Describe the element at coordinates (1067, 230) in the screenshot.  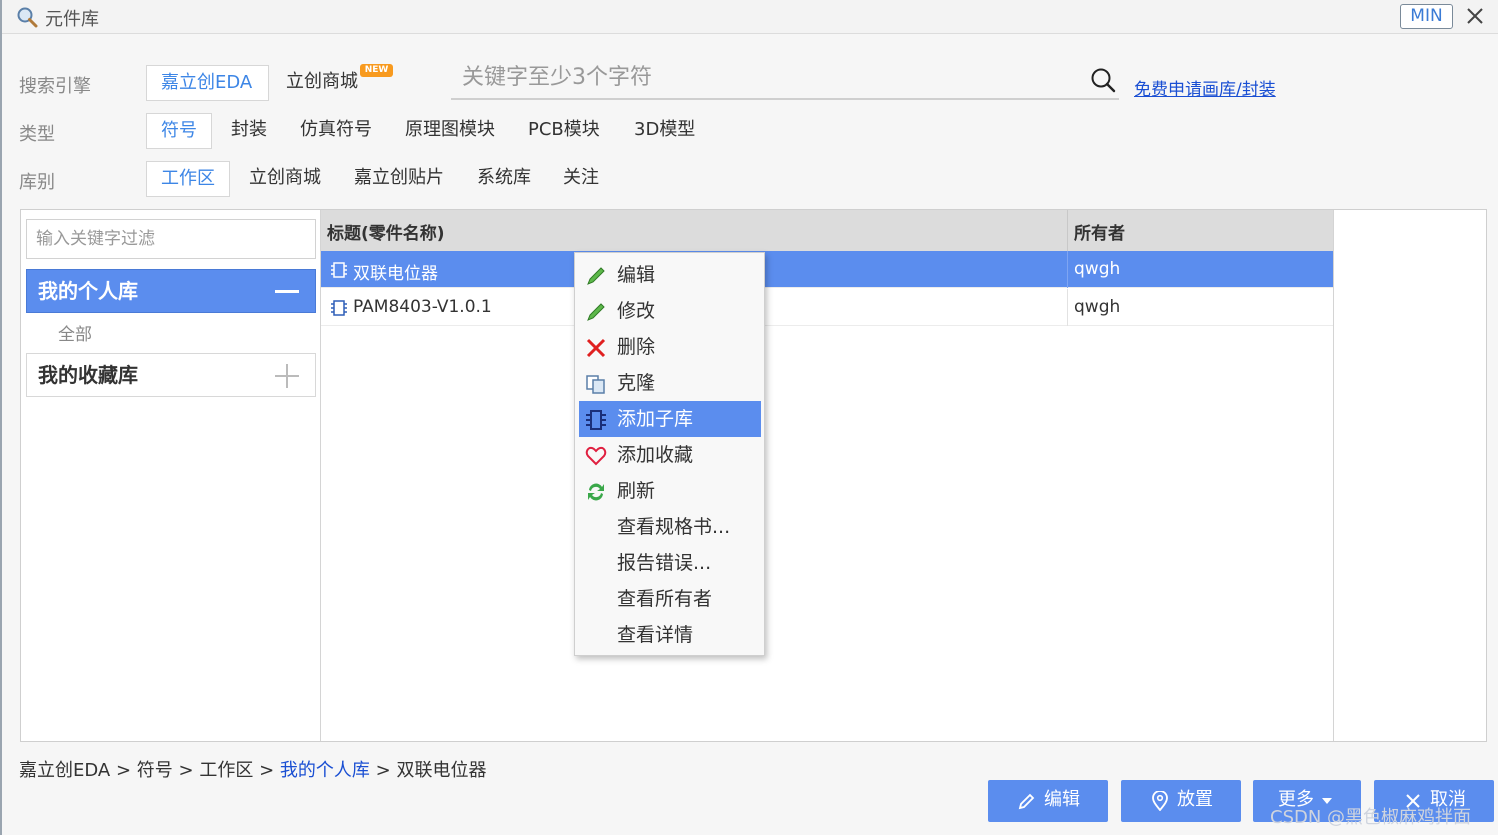
I see `column-divider` at that location.